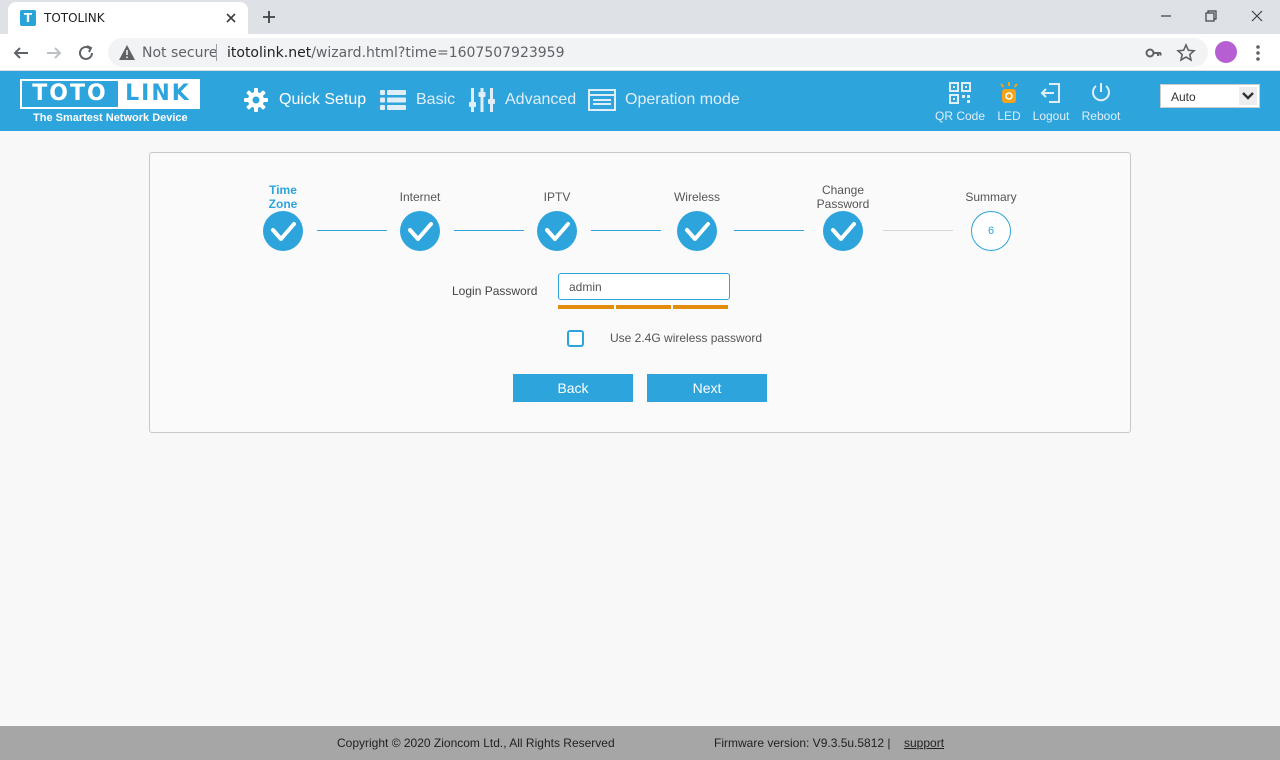  Describe the element at coordinates (682, 99) in the screenshot. I see `nav-operation-mode-label: Operation mode` at that location.